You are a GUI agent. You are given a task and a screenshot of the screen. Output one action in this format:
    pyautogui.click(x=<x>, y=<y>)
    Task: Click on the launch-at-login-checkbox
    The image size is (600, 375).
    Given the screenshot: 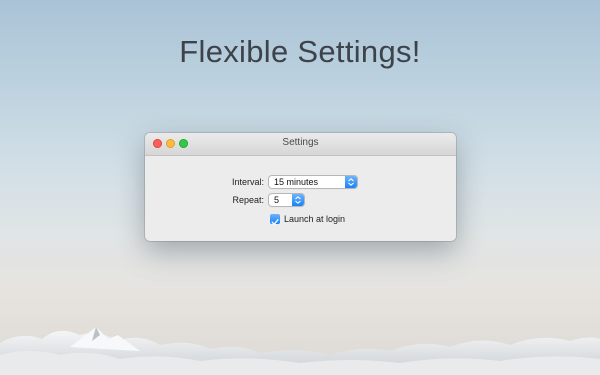 What is the action you would take?
    pyautogui.click(x=275, y=219)
    